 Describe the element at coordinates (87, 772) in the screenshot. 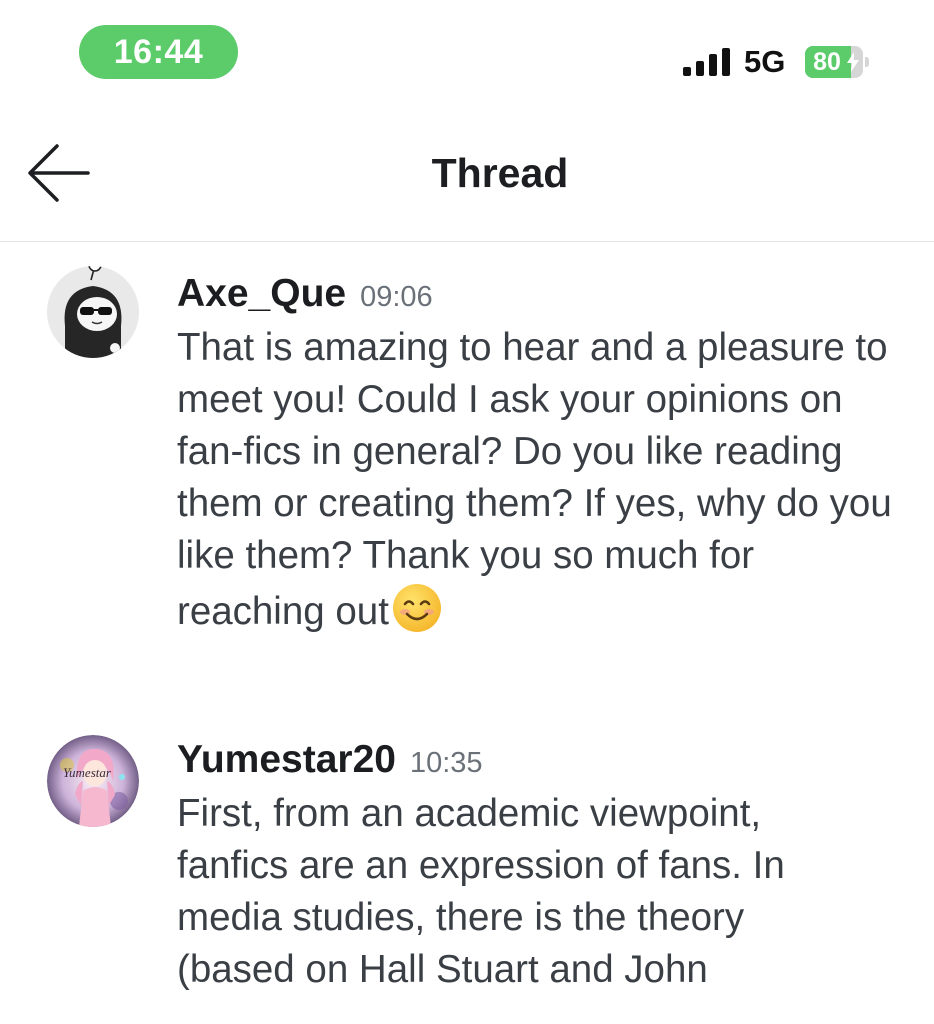

I see `avatar-caption: Yumestar` at that location.